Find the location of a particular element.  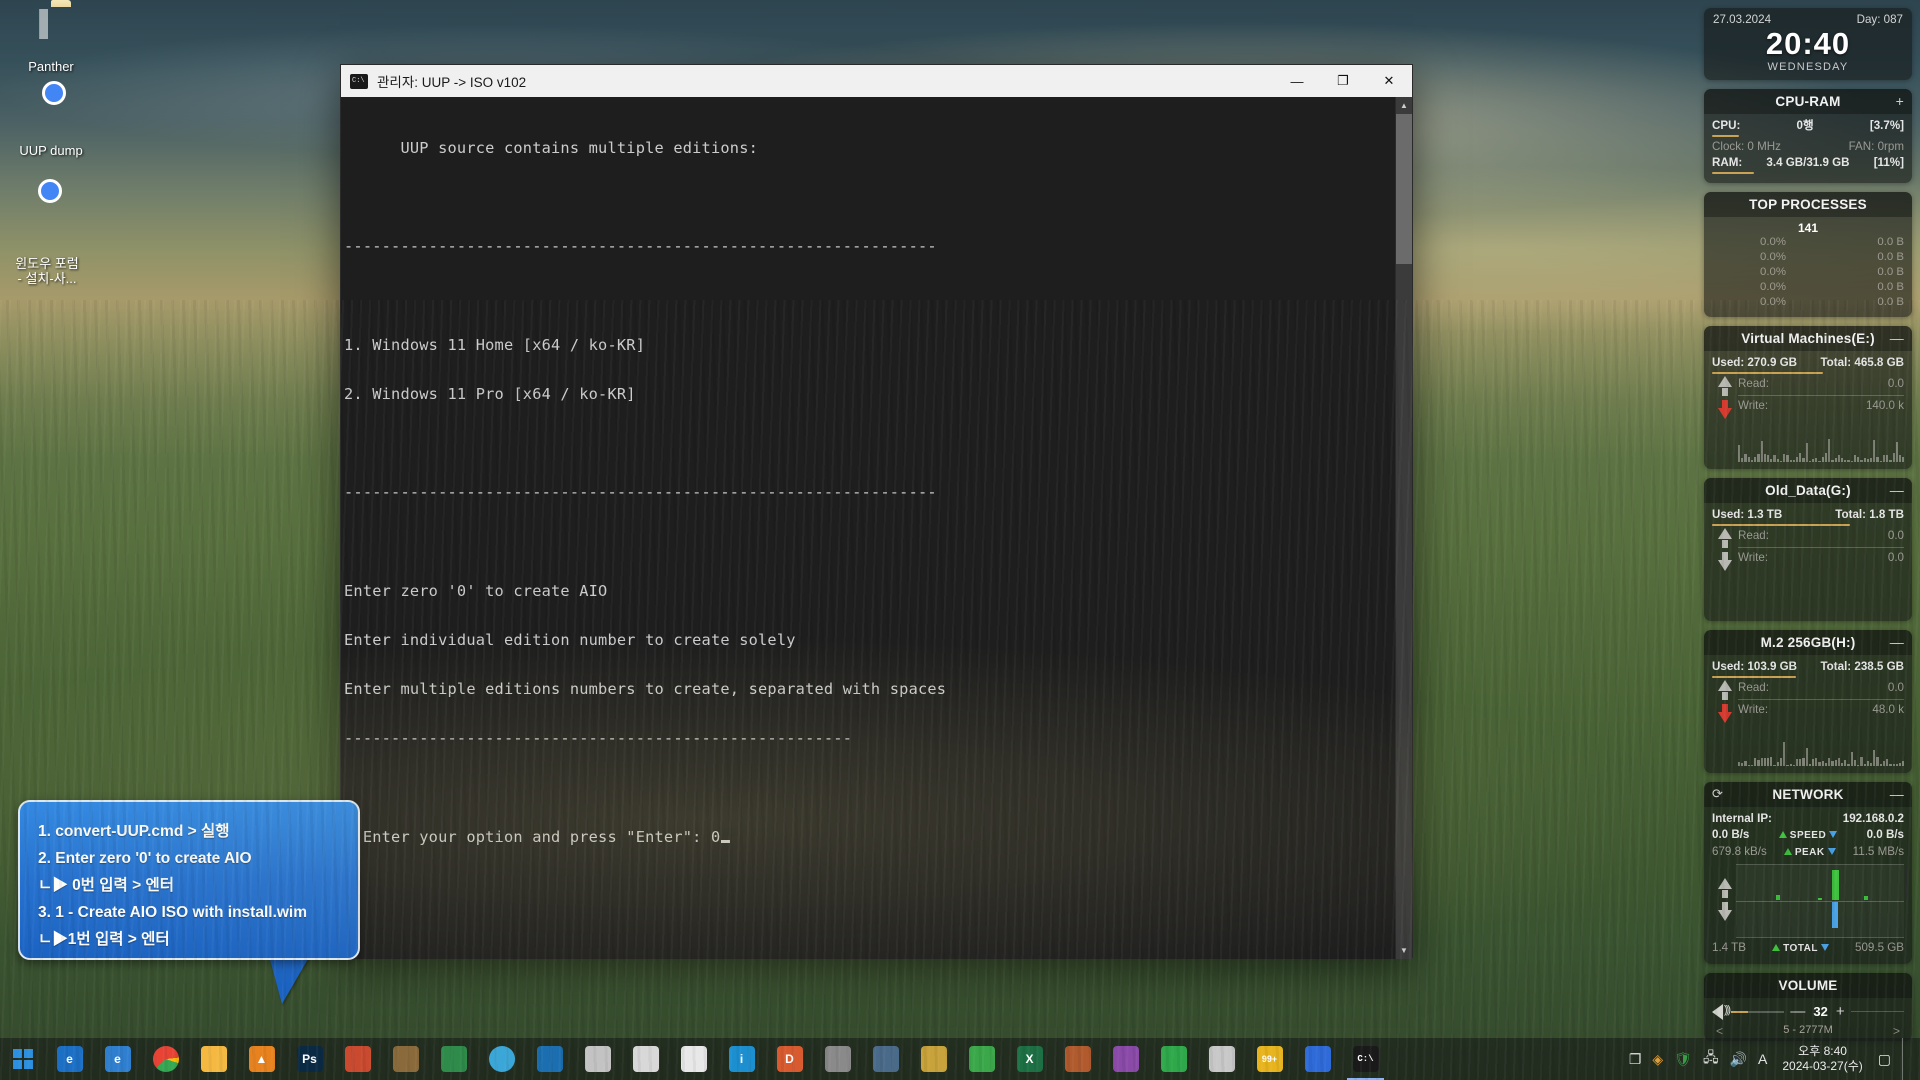

console-scrollbar: ▲ ▼ is located at coordinates (1403, 528).